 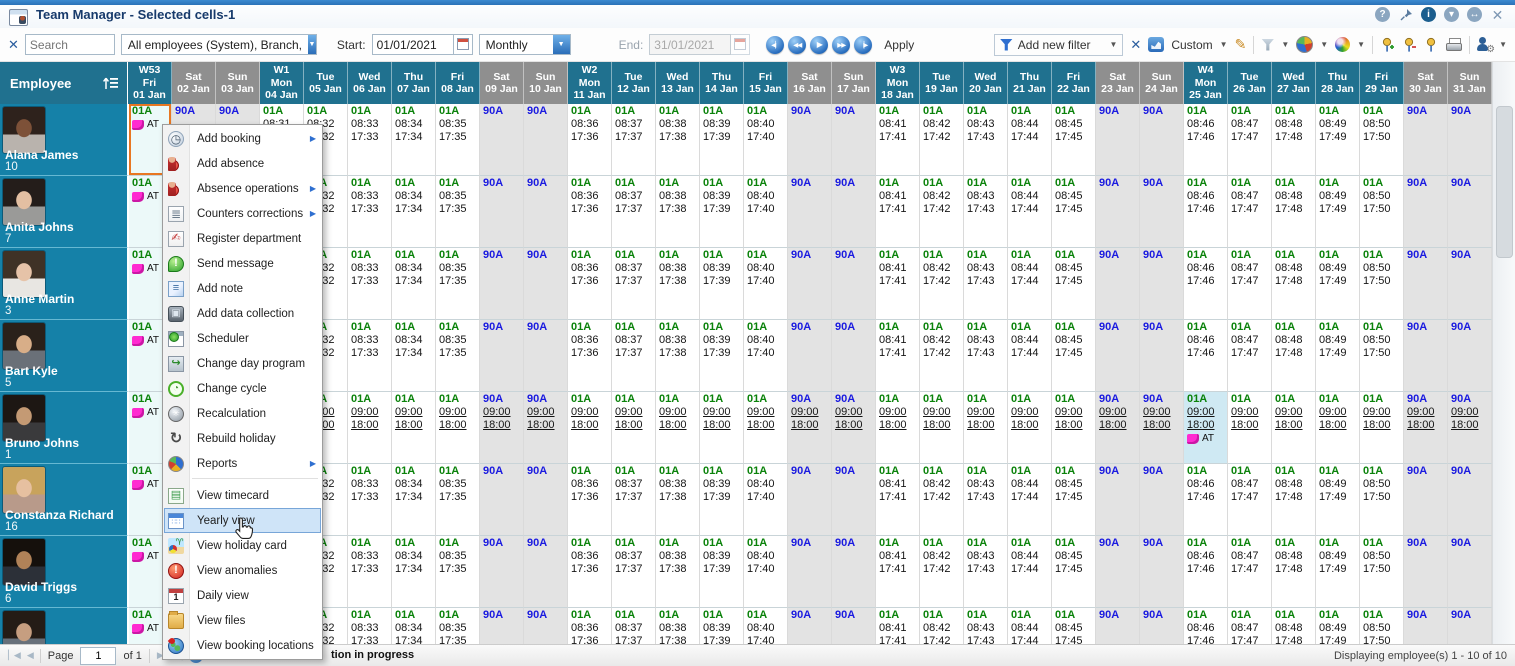 What do you see at coordinates (69, 44) in the screenshot?
I see `search-input` at bounding box center [69, 44].